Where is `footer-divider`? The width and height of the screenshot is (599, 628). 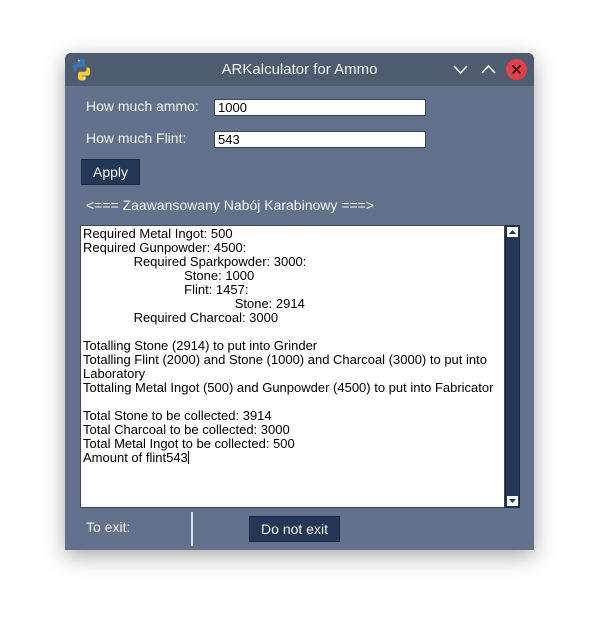
footer-divider is located at coordinates (192, 529).